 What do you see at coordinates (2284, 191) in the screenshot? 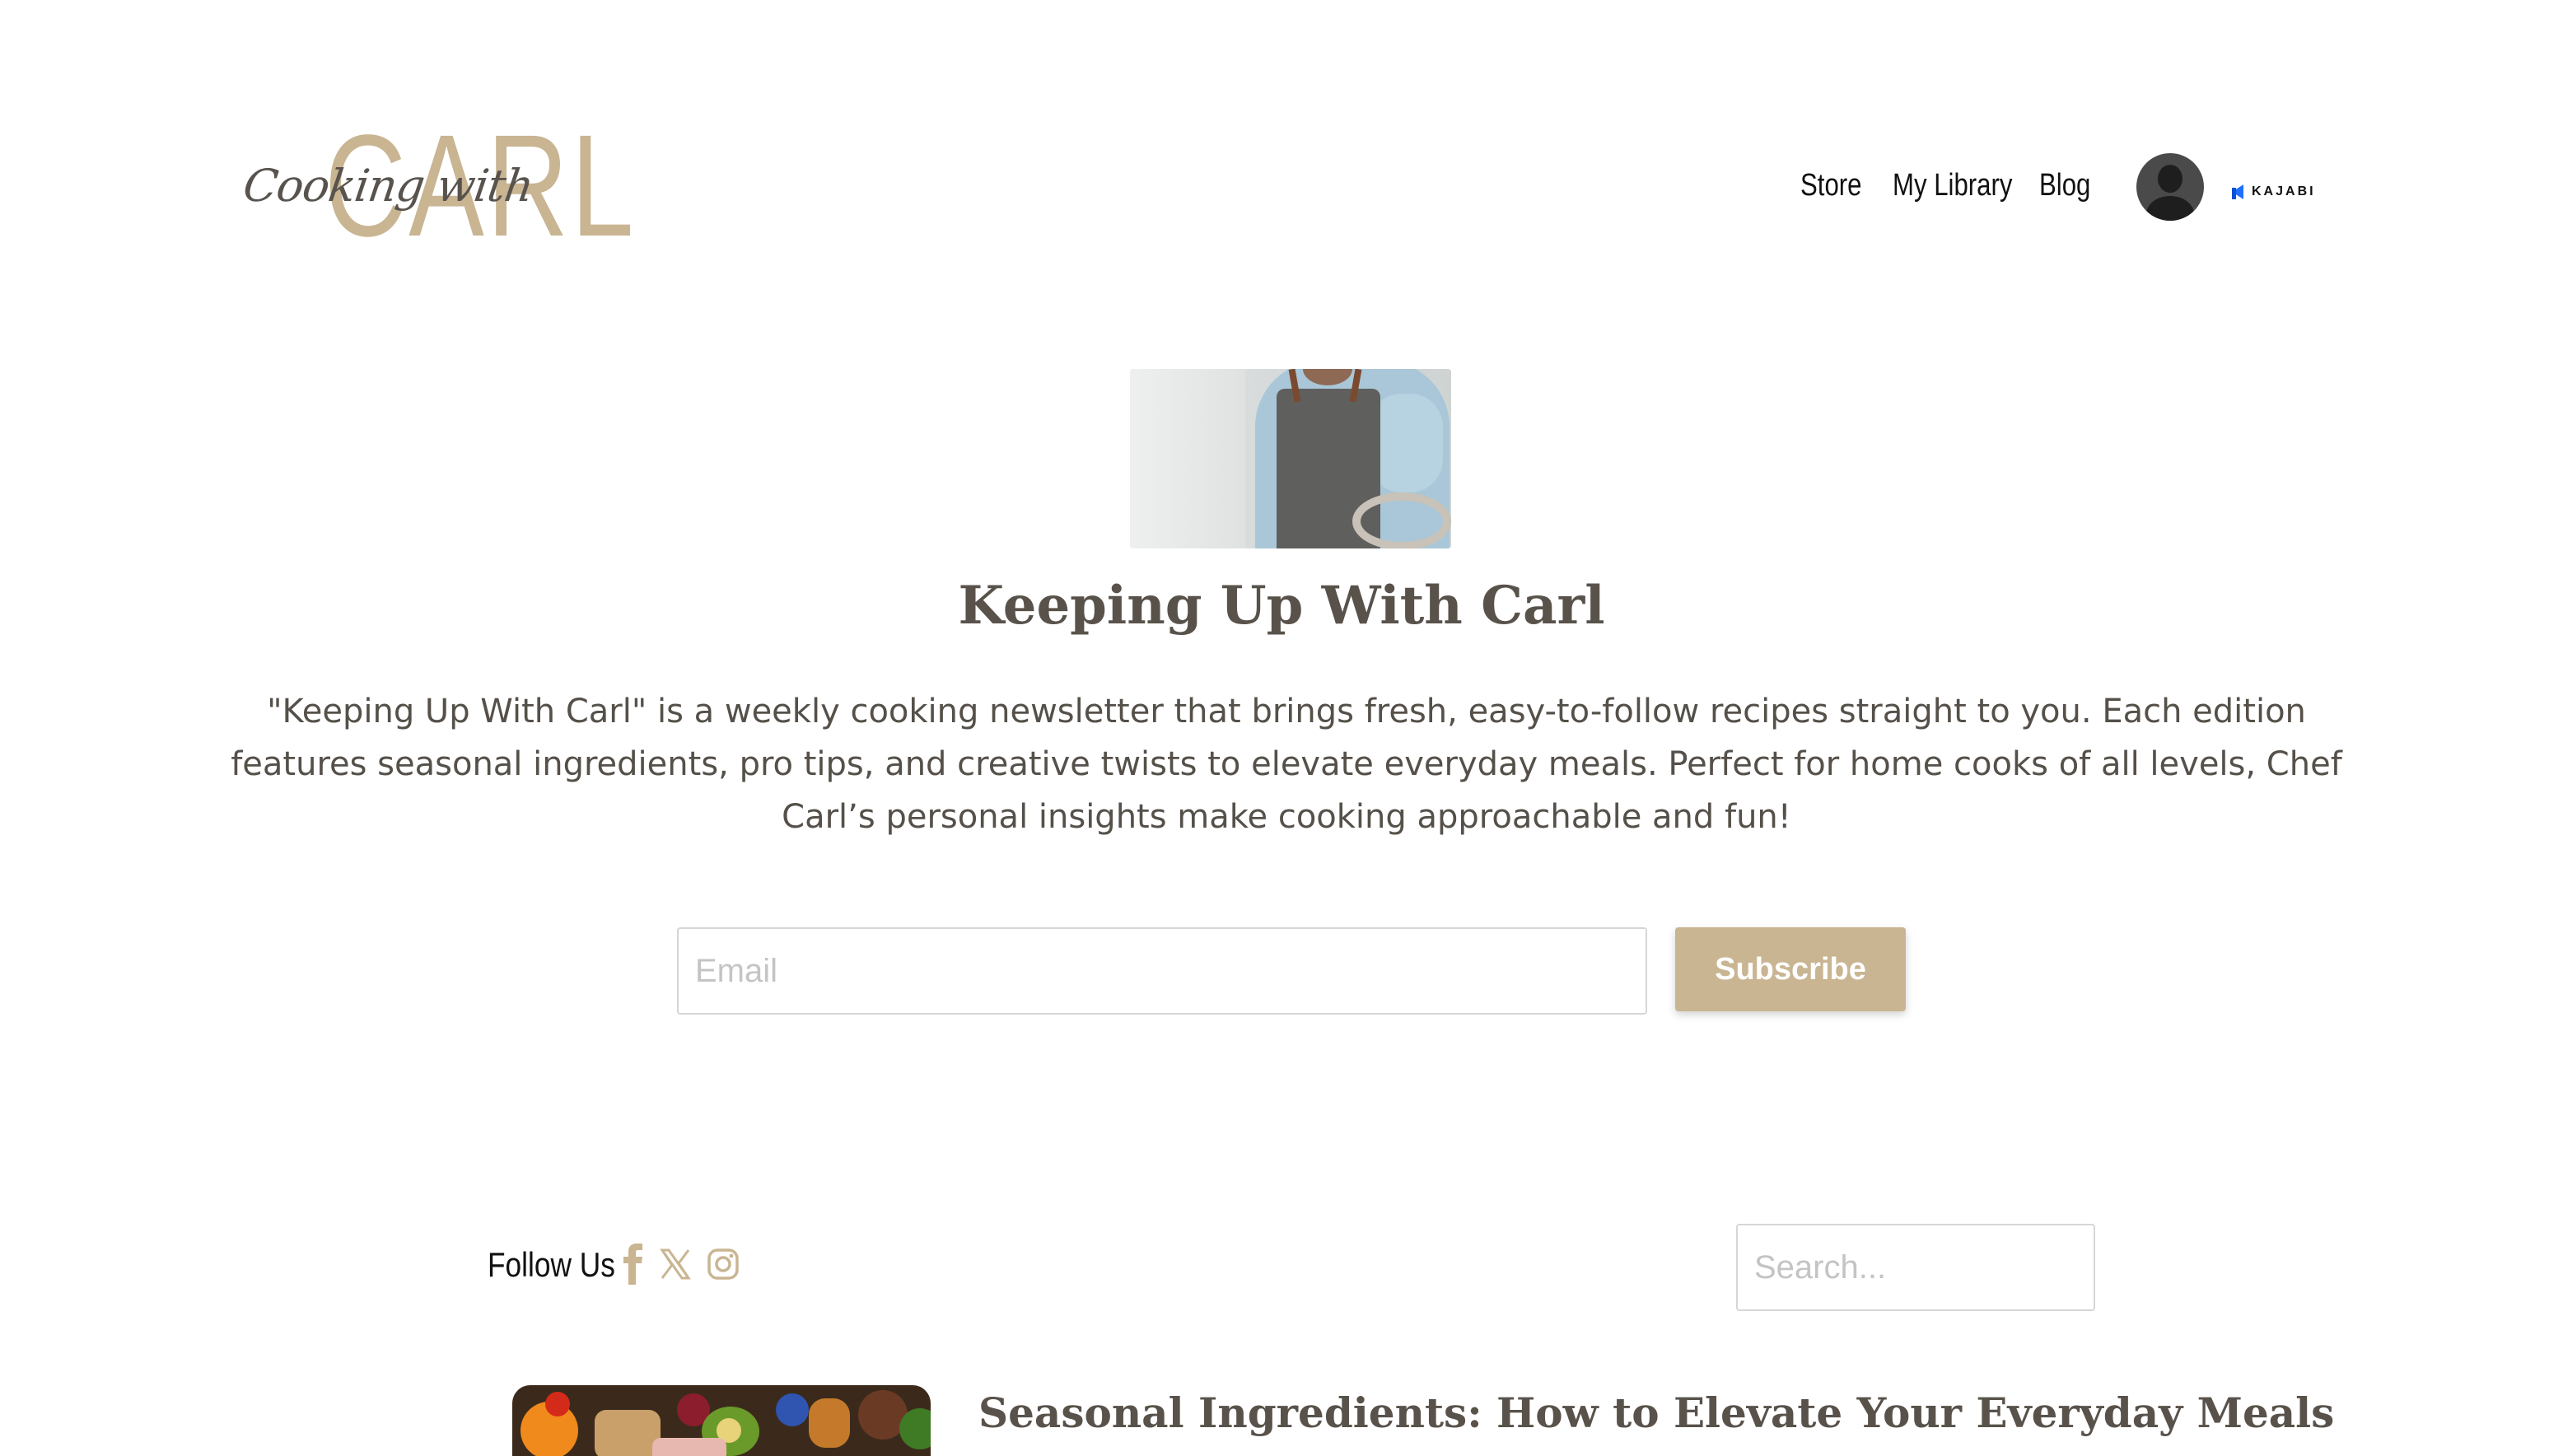
I see `kajabi-label: KAJABI` at bounding box center [2284, 191].